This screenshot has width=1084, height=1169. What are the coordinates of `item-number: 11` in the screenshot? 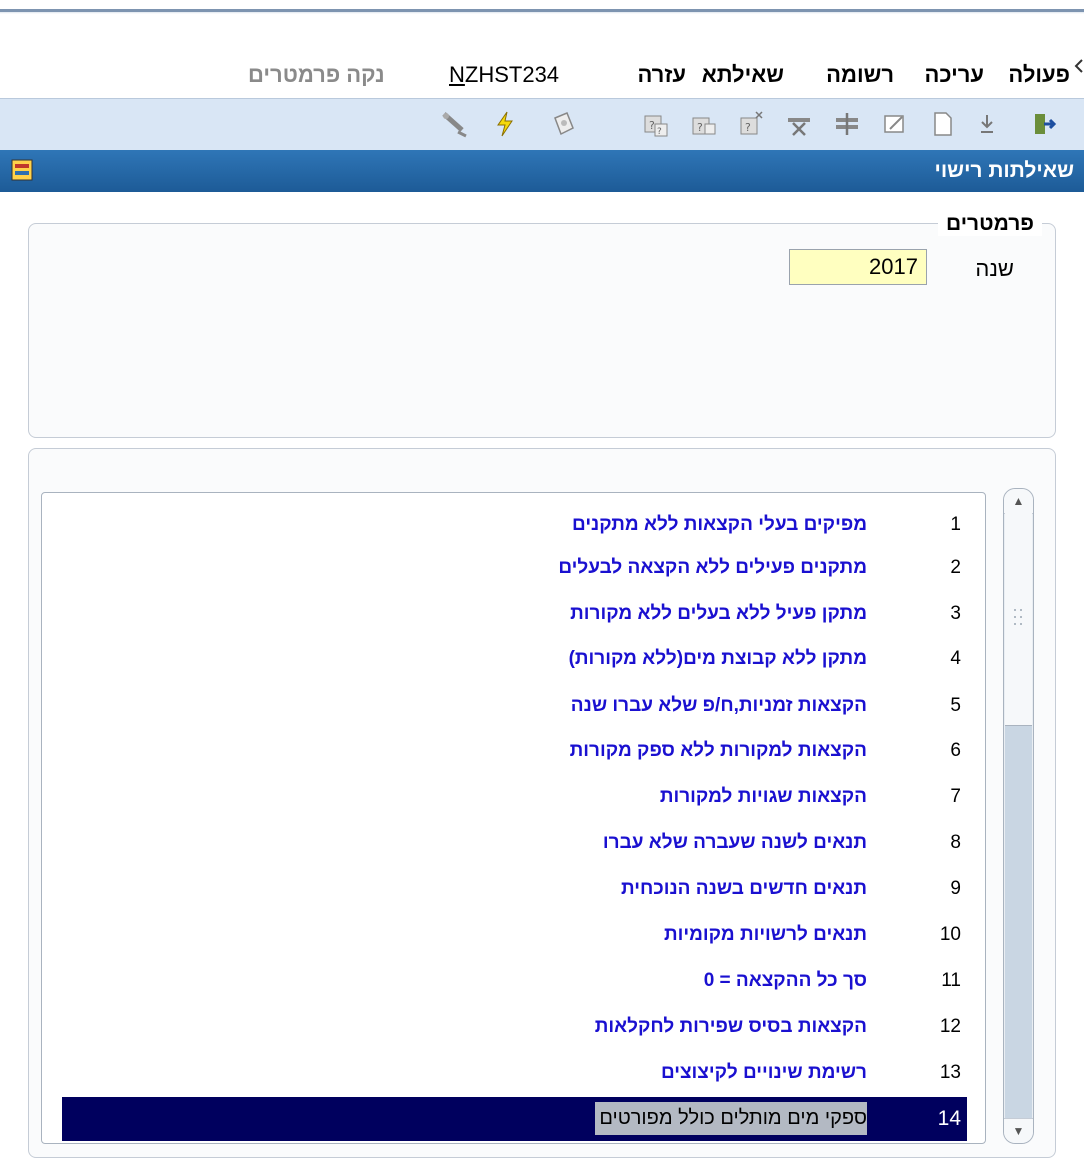 It's located at (951, 980).